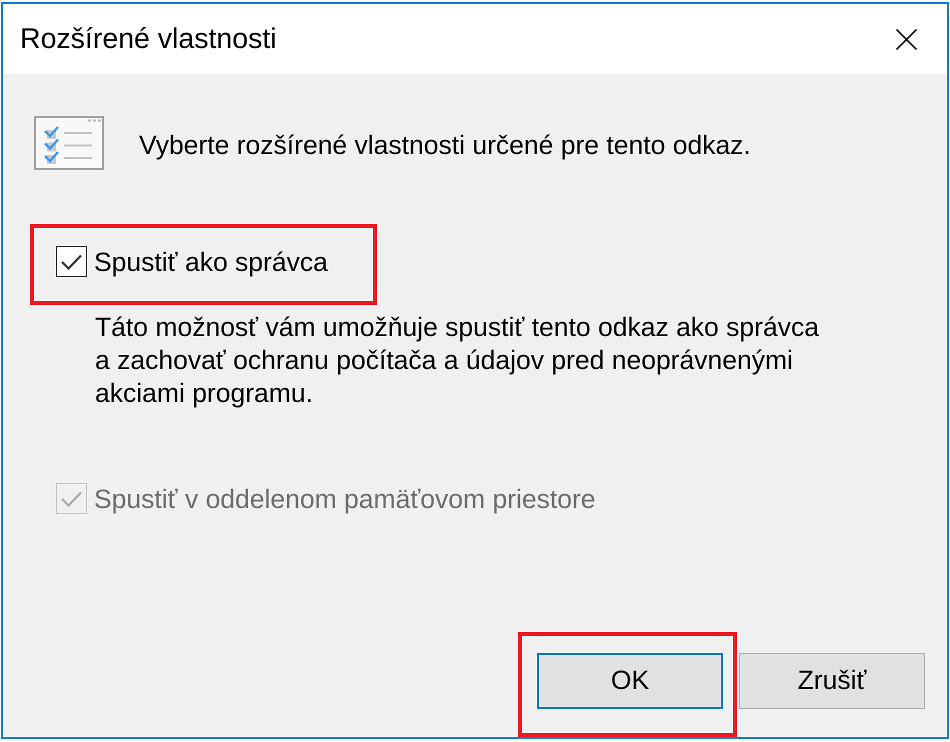 The image size is (950, 742). I want to click on close-button, so click(906, 39).